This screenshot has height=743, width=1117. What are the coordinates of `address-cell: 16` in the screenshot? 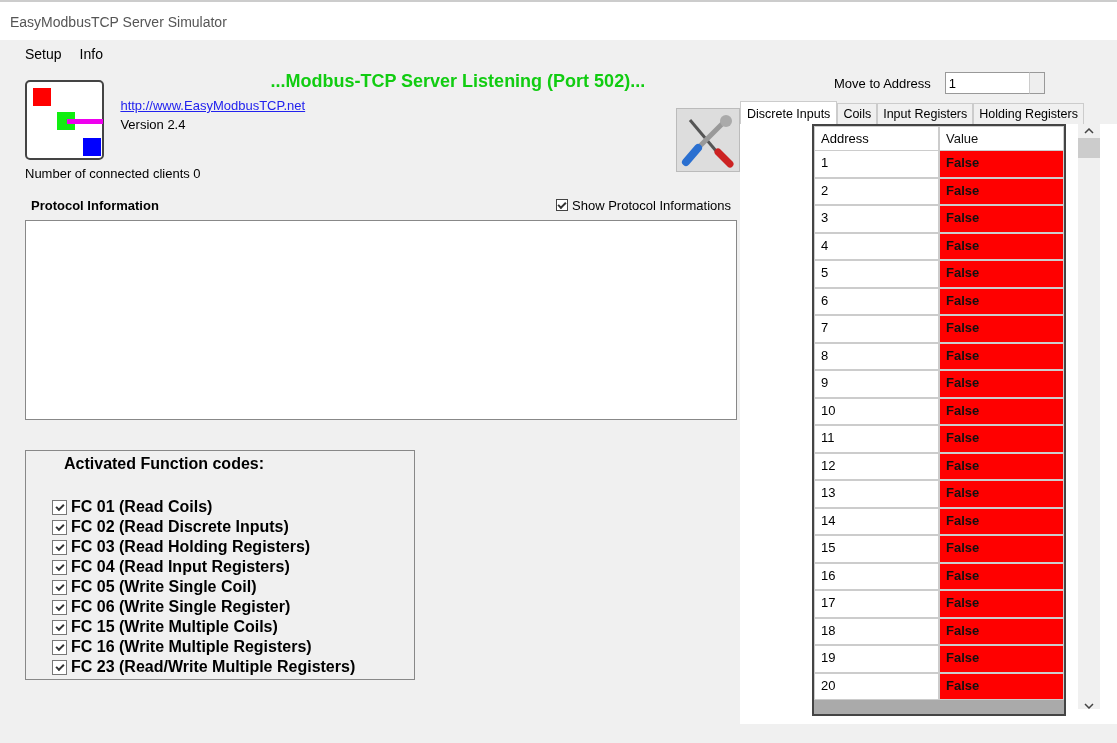 It's located at (876, 576).